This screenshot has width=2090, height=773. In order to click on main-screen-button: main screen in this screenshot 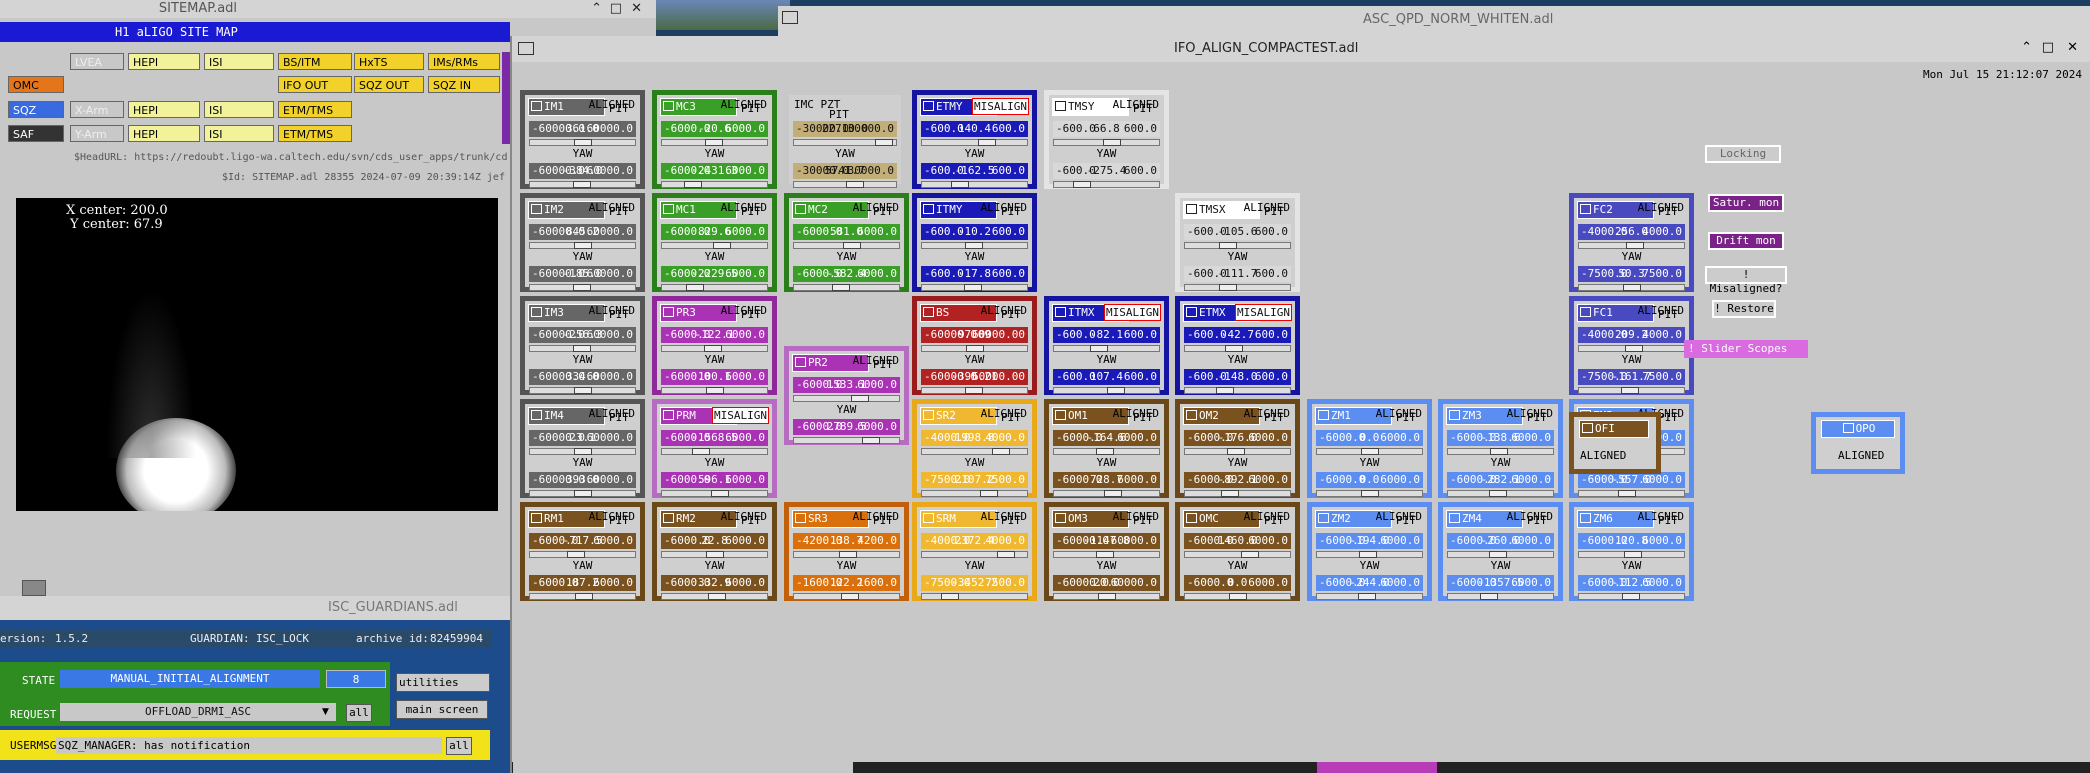, I will do `click(442, 709)`.